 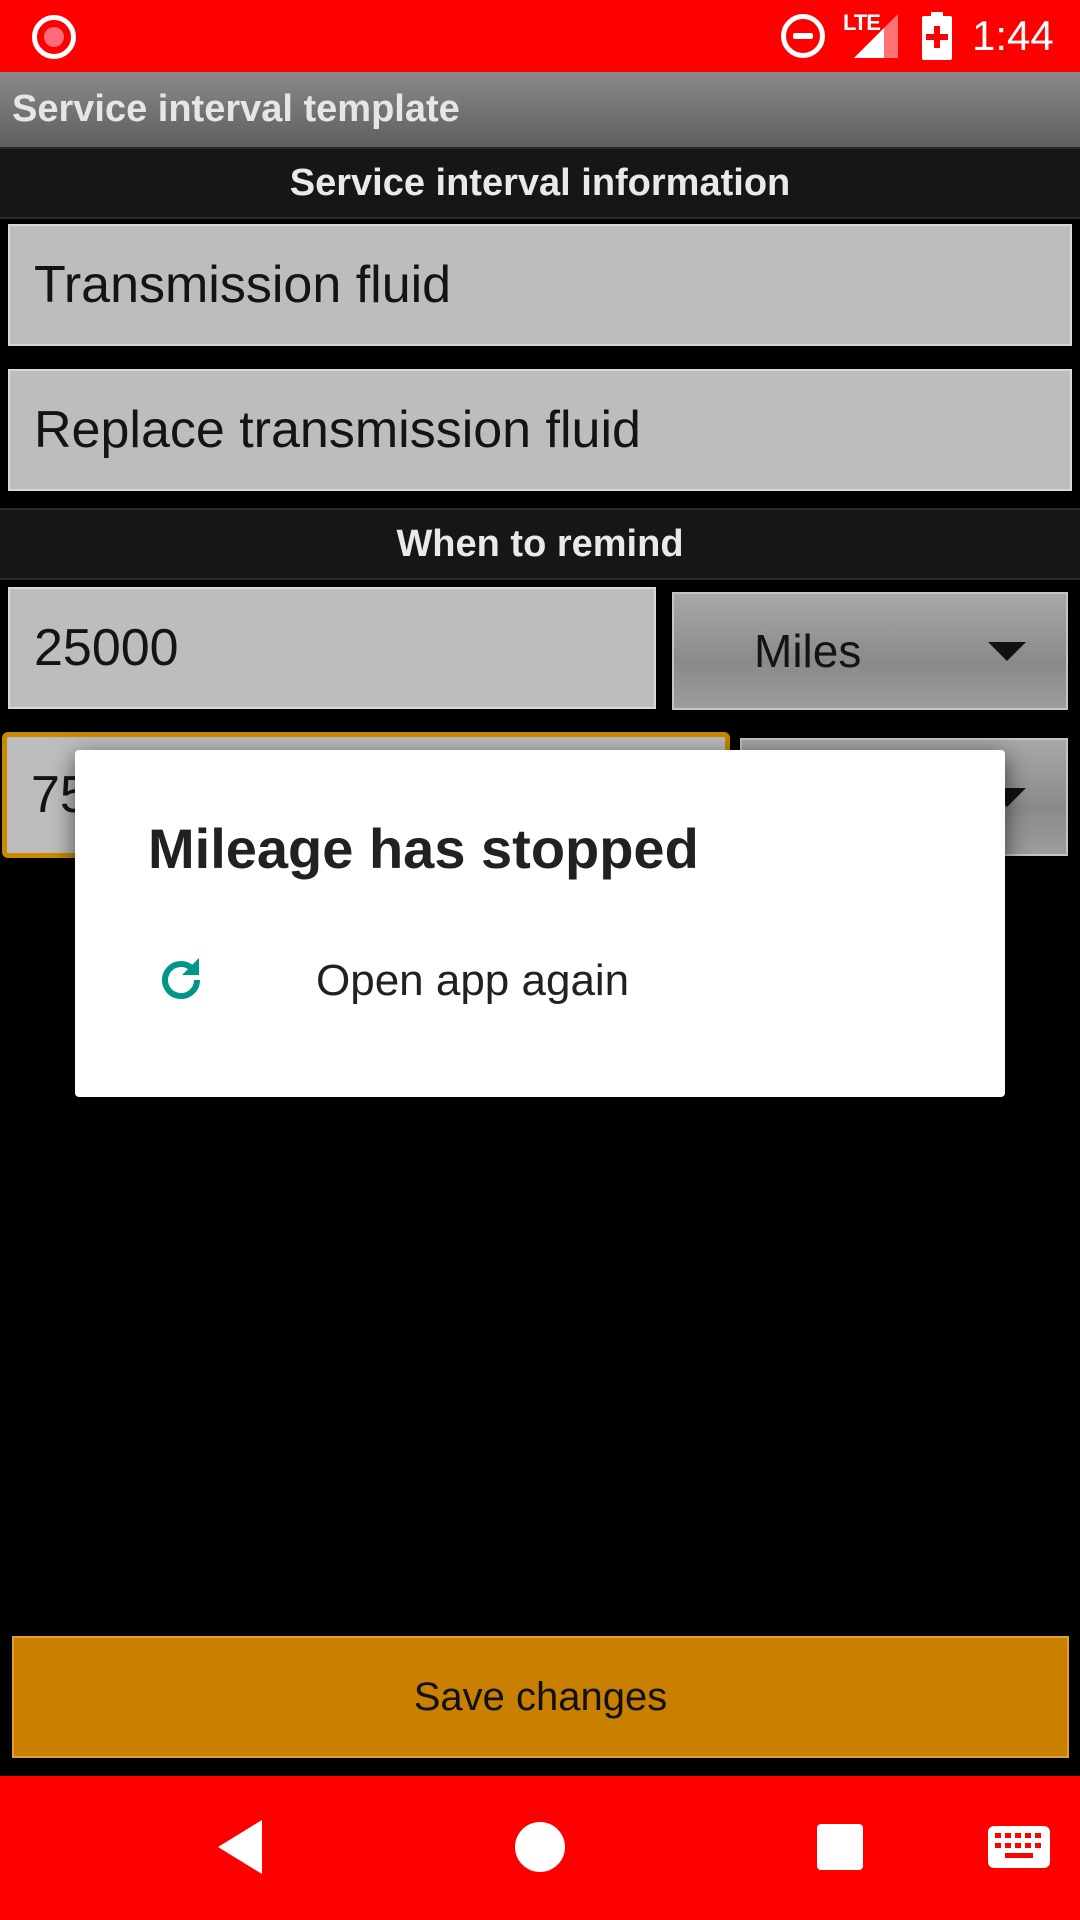 What do you see at coordinates (540, 430) in the screenshot?
I see `description-field: Replace transmission fluid` at bounding box center [540, 430].